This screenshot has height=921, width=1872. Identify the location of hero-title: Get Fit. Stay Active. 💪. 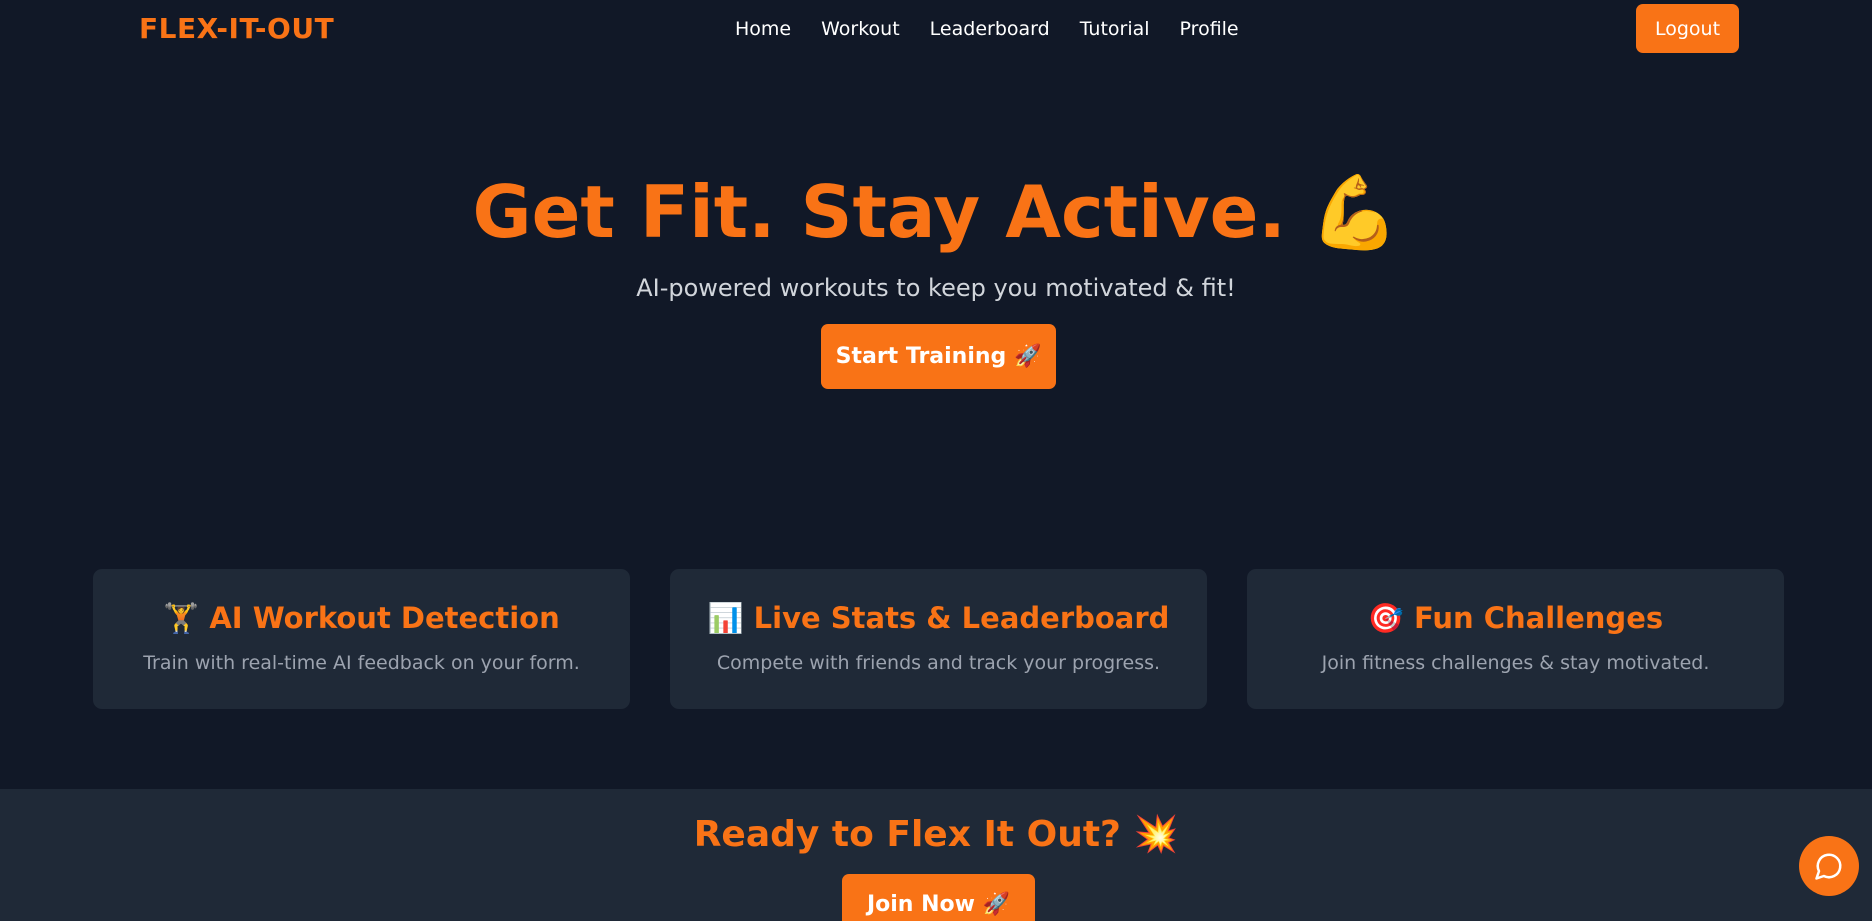
(936, 212).